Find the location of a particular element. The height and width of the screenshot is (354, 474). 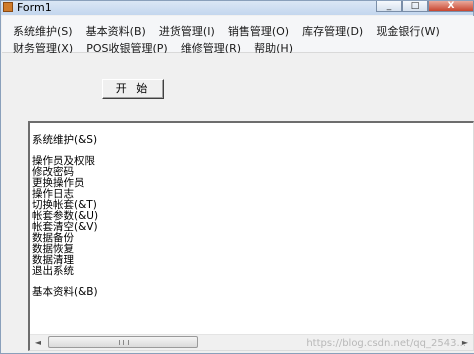

list-item: 基本资料(&B) is located at coordinates (65, 292).